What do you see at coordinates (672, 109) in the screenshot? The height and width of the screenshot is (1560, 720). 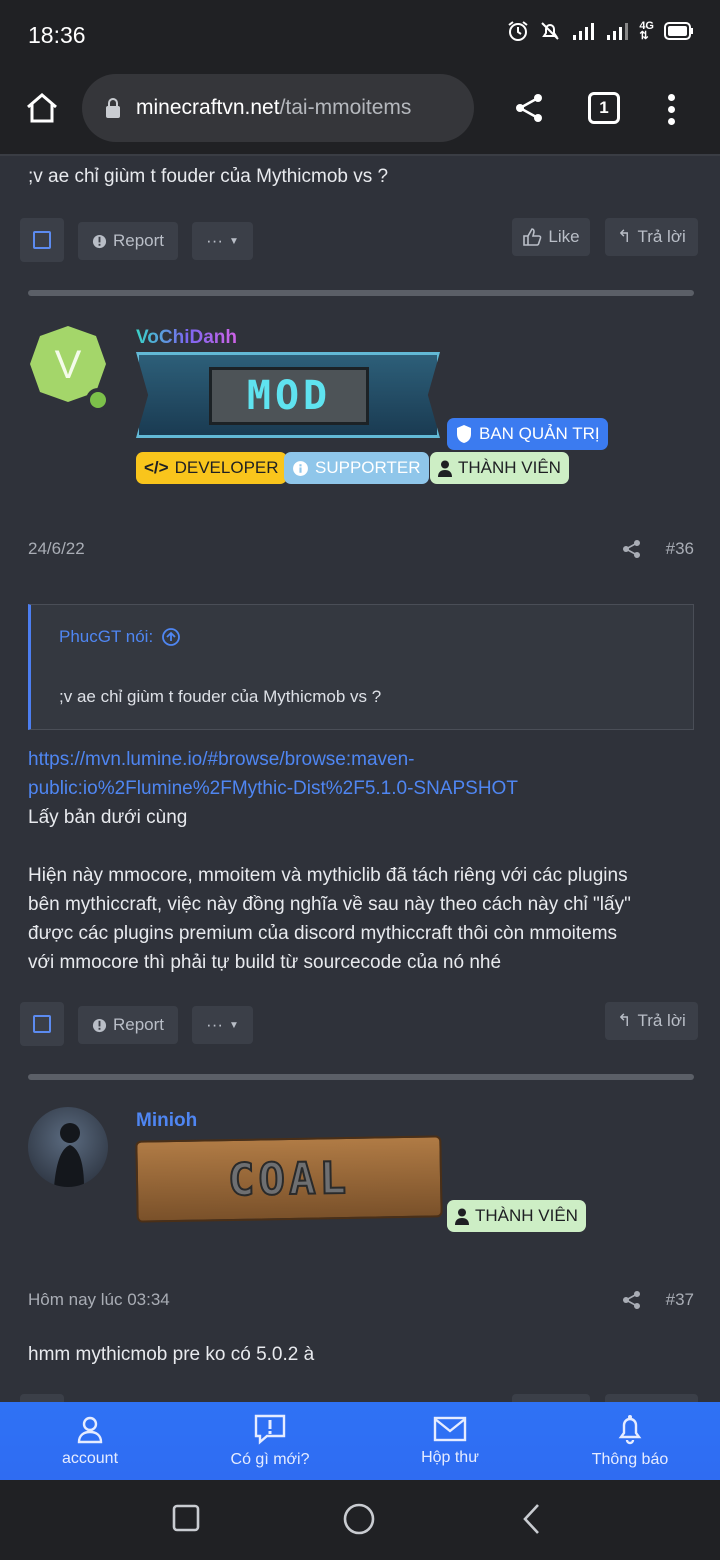 I see `menu-icon` at bounding box center [672, 109].